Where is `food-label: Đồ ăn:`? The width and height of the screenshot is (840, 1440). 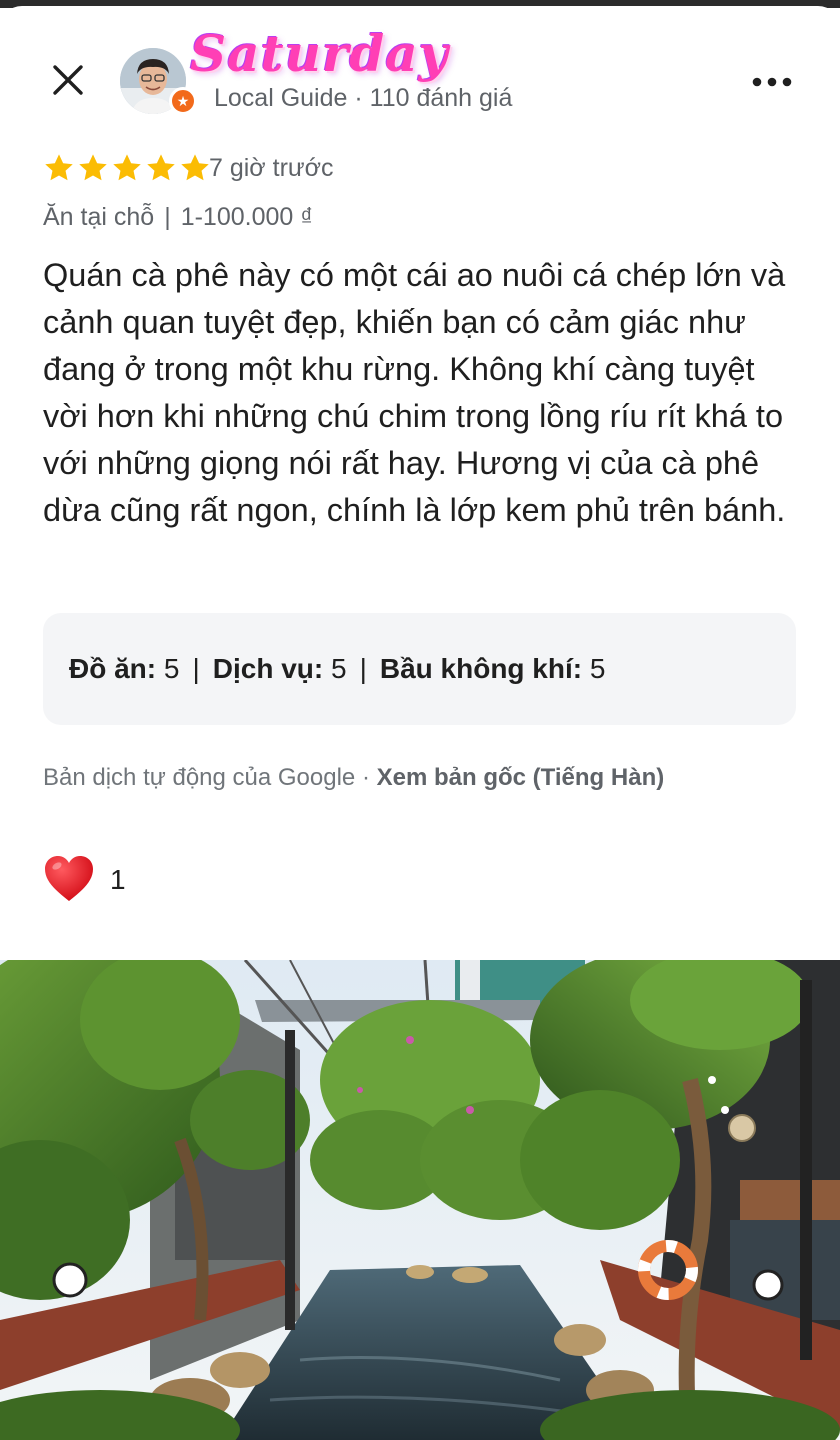 food-label: Đồ ăn: is located at coordinates (113, 668).